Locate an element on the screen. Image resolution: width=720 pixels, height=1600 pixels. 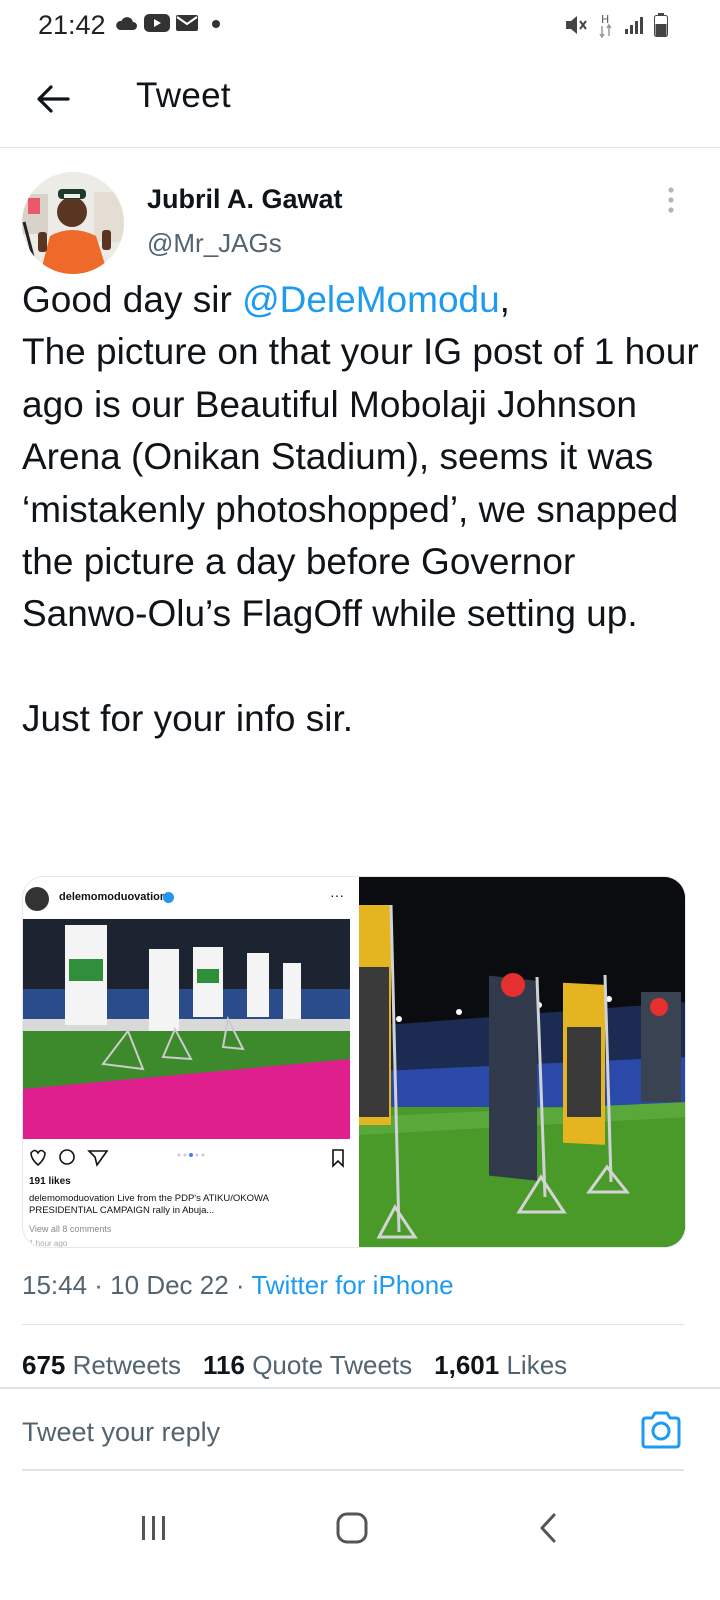
more-vertical-icon is located at coordinates (671, 200).